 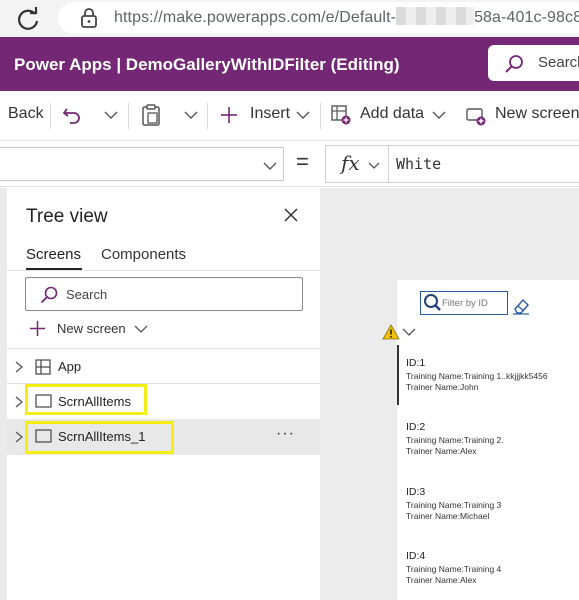 I want to click on header-search-label: Search, so click(x=558, y=62).